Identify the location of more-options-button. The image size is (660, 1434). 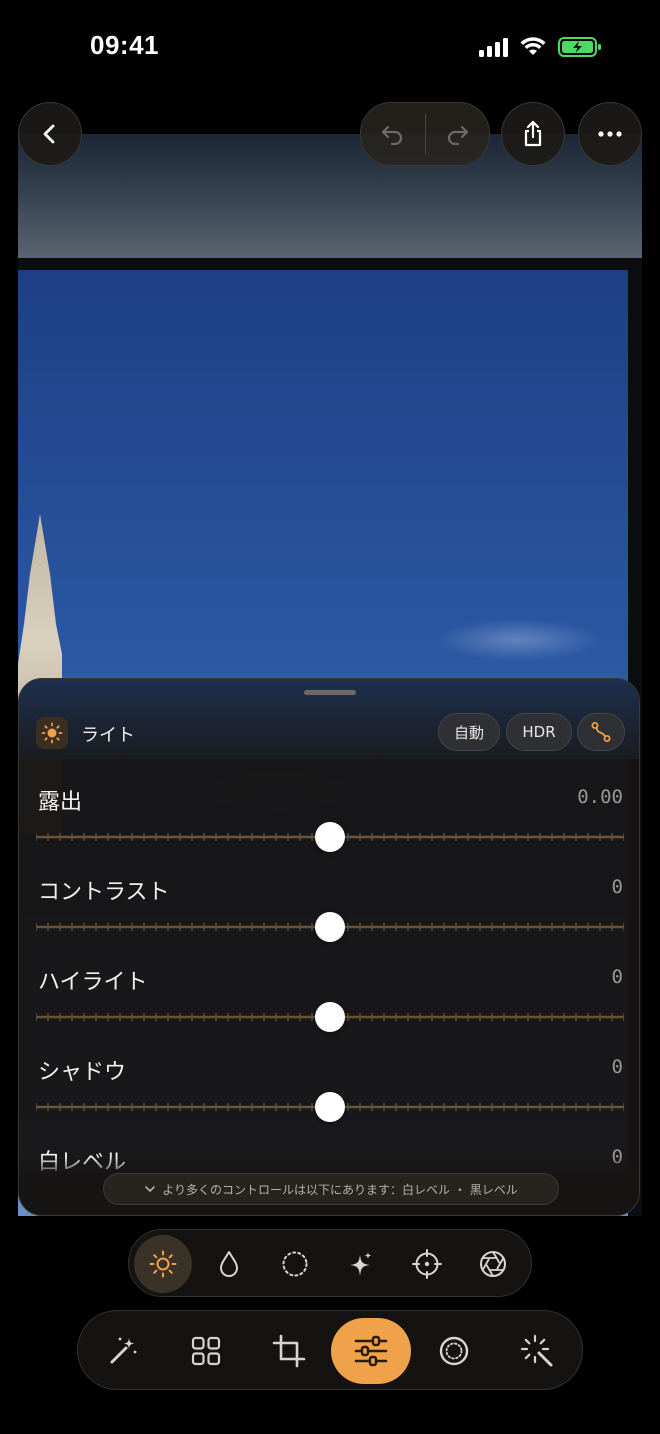
(610, 134).